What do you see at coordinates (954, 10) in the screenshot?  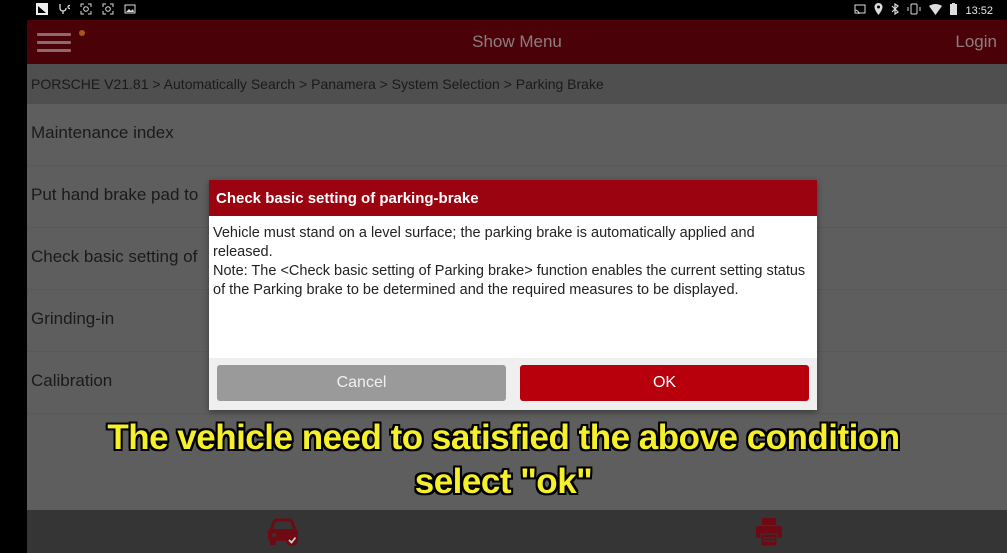 I see `battery-icon` at bounding box center [954, 10].